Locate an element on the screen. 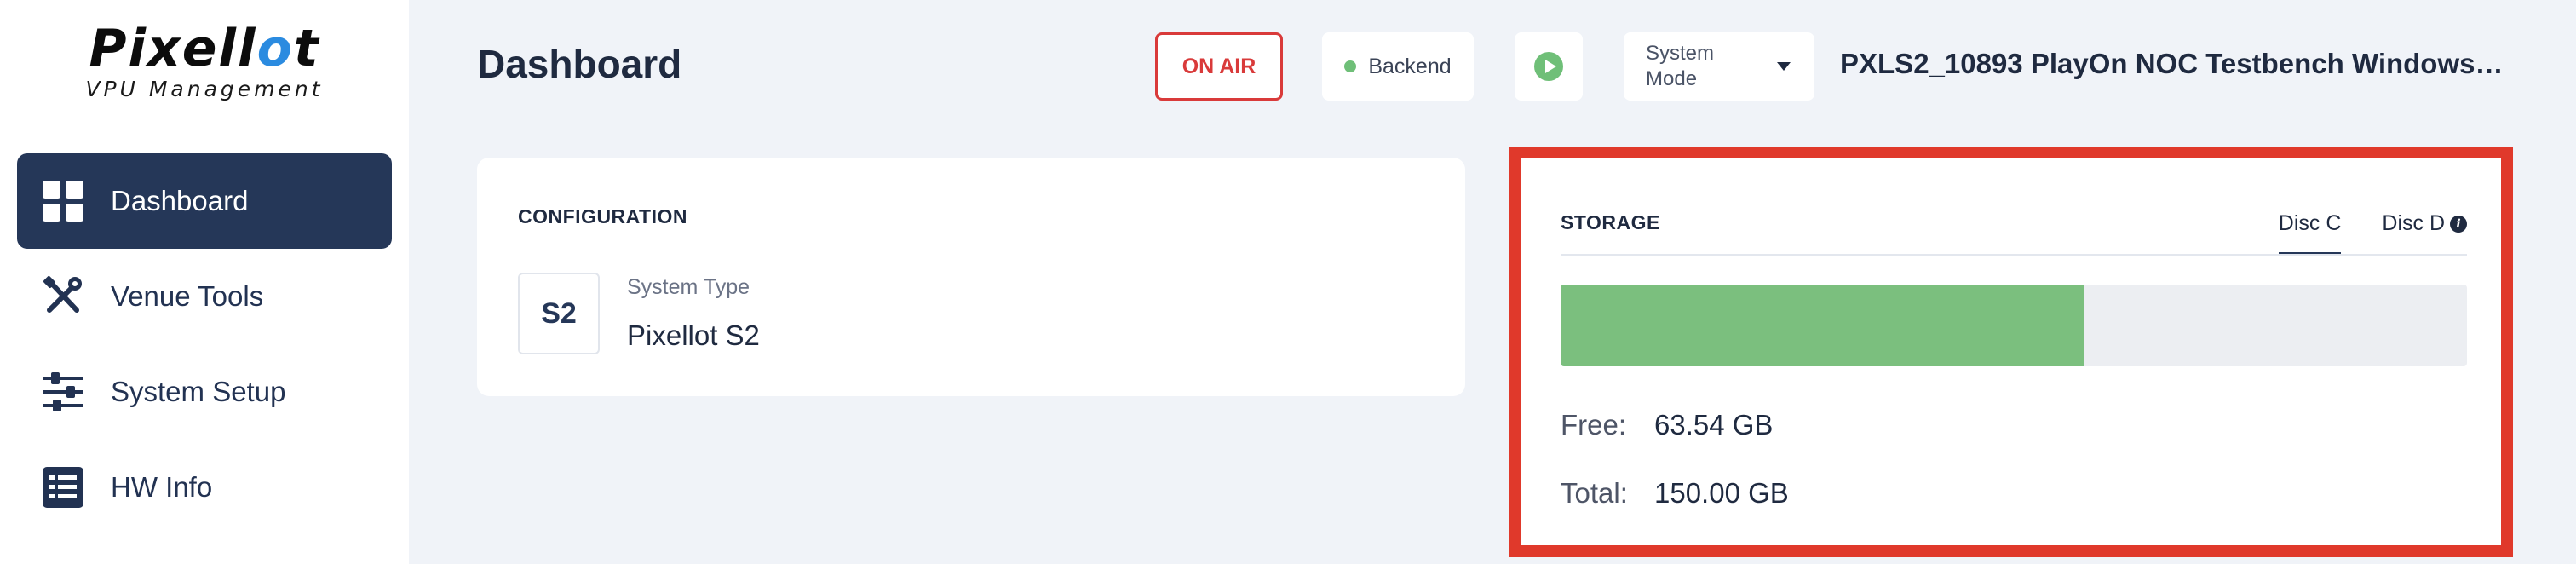 The height and width of the screenshot is (564, 2576). divider is located at coordinates (2014, 255).